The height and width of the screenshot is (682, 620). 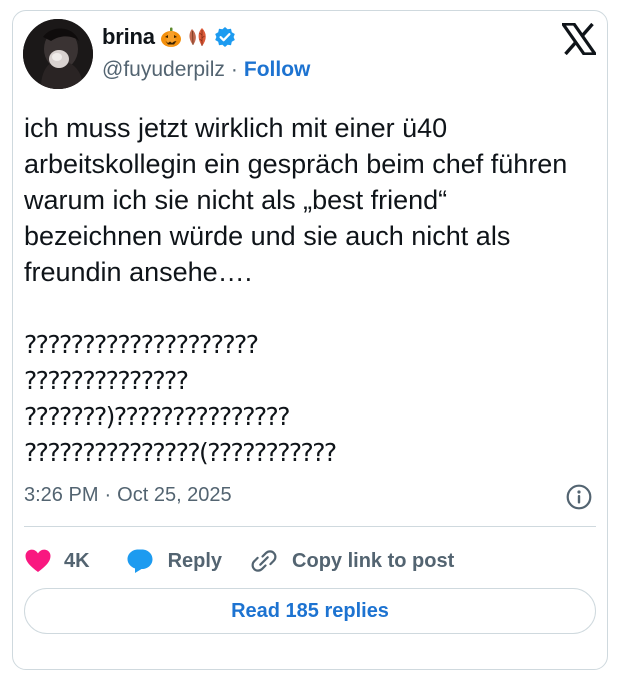 I want to click on read-replies-label: Read 185 replies, so click(x=310, y=610).